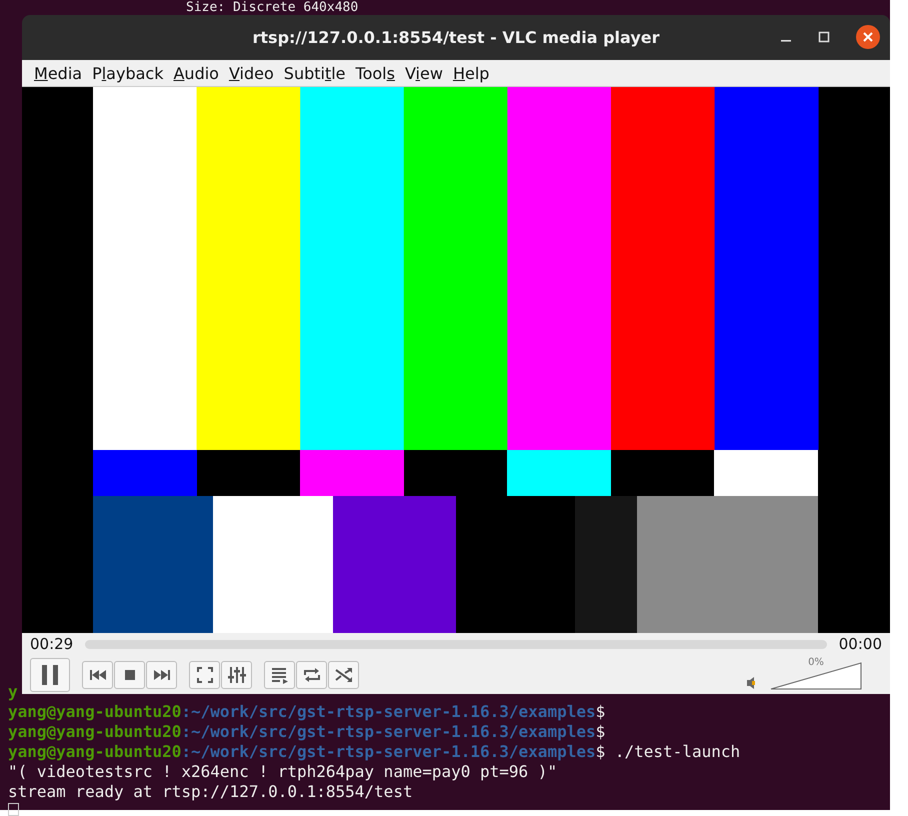 Image resolution: width=908 pixels, height=816 pixels. What do you see at coordinates (868, 37) in the screenshot?
I see `close-icon` at bounding box center [868, 37].